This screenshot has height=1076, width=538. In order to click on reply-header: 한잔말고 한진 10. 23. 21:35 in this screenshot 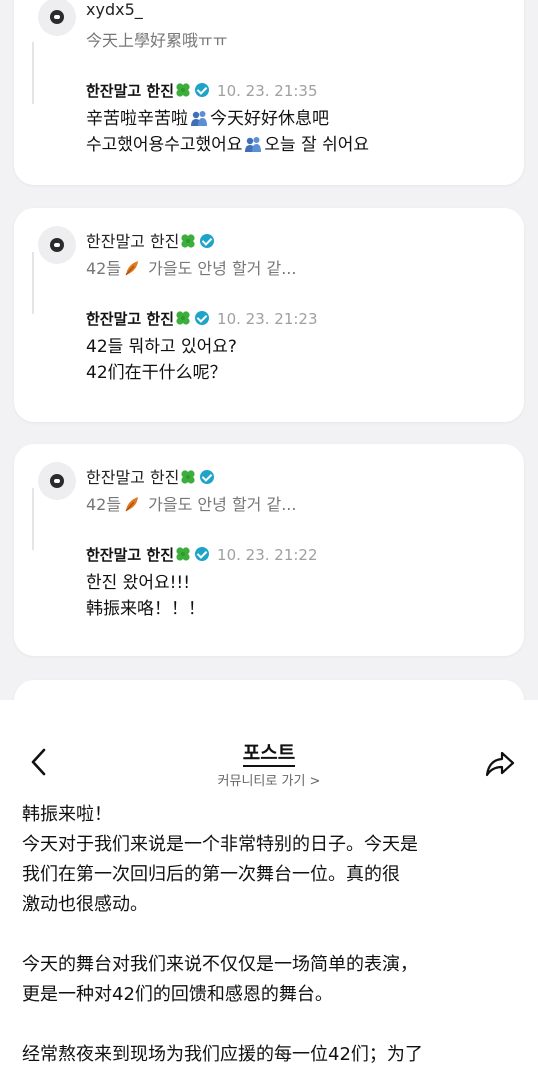, I will do `click(297, 91)`.